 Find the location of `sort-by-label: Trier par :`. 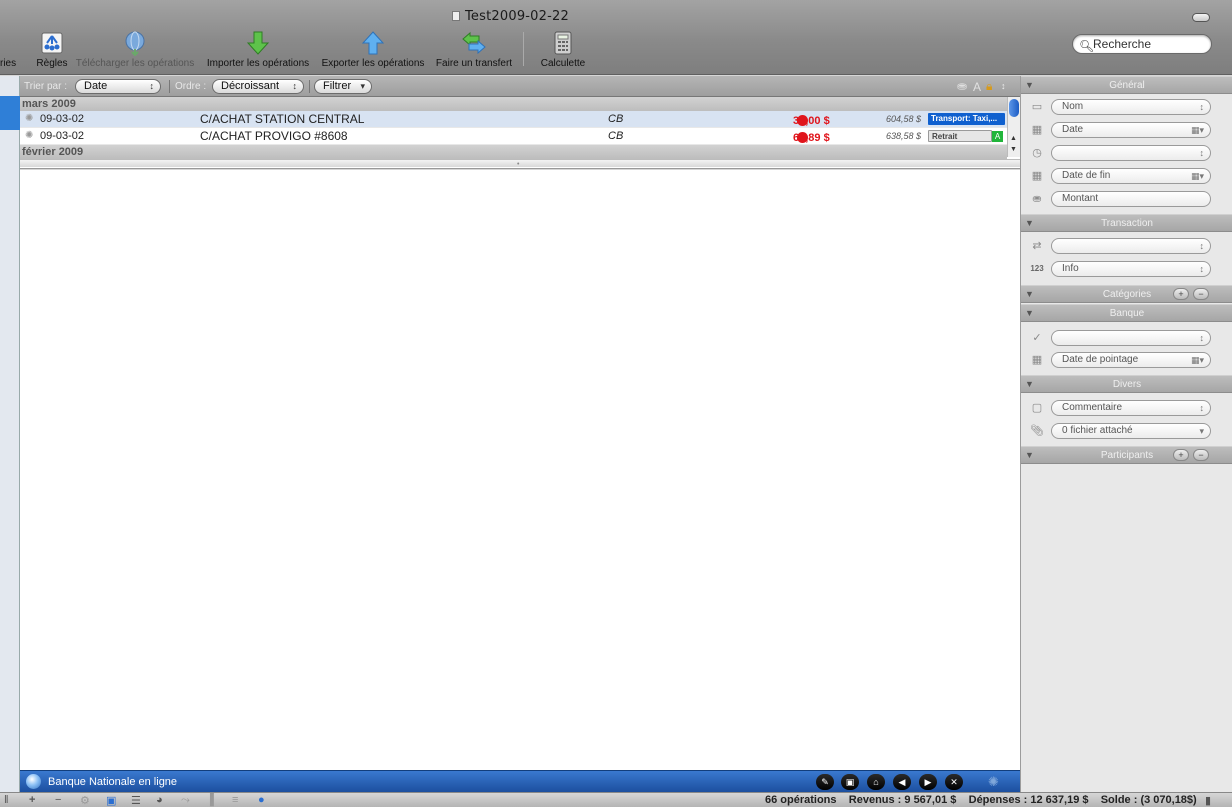

sort-by-label: Trier par : is located at coordinates (45, 86).